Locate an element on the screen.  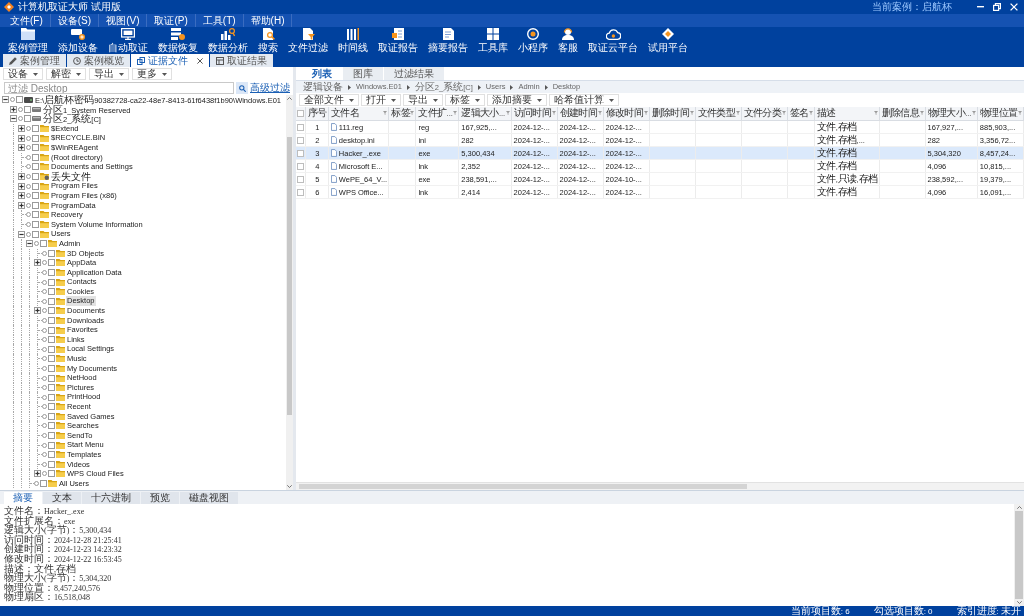
minimize-icon is located at coordinates (980, 7).